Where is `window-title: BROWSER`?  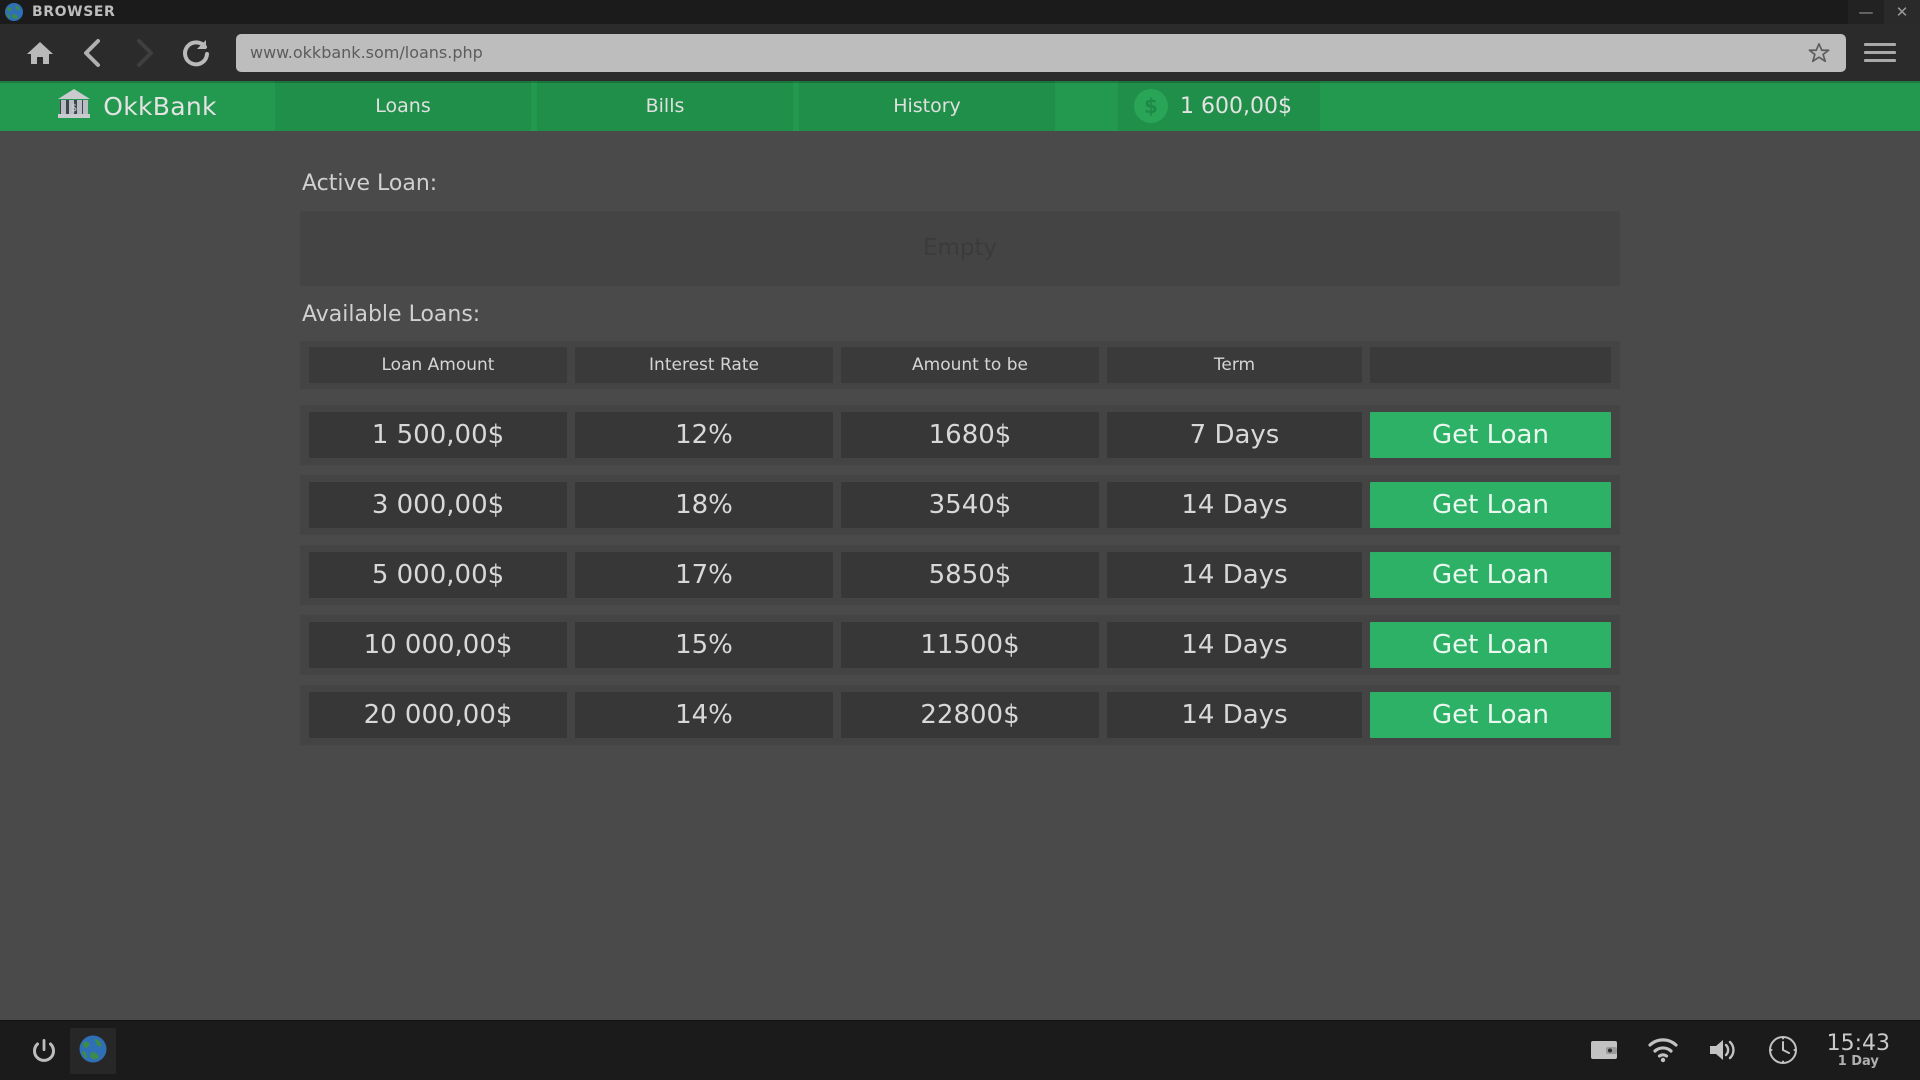 window-title: BROWSER is located at coordinates (74, 12).